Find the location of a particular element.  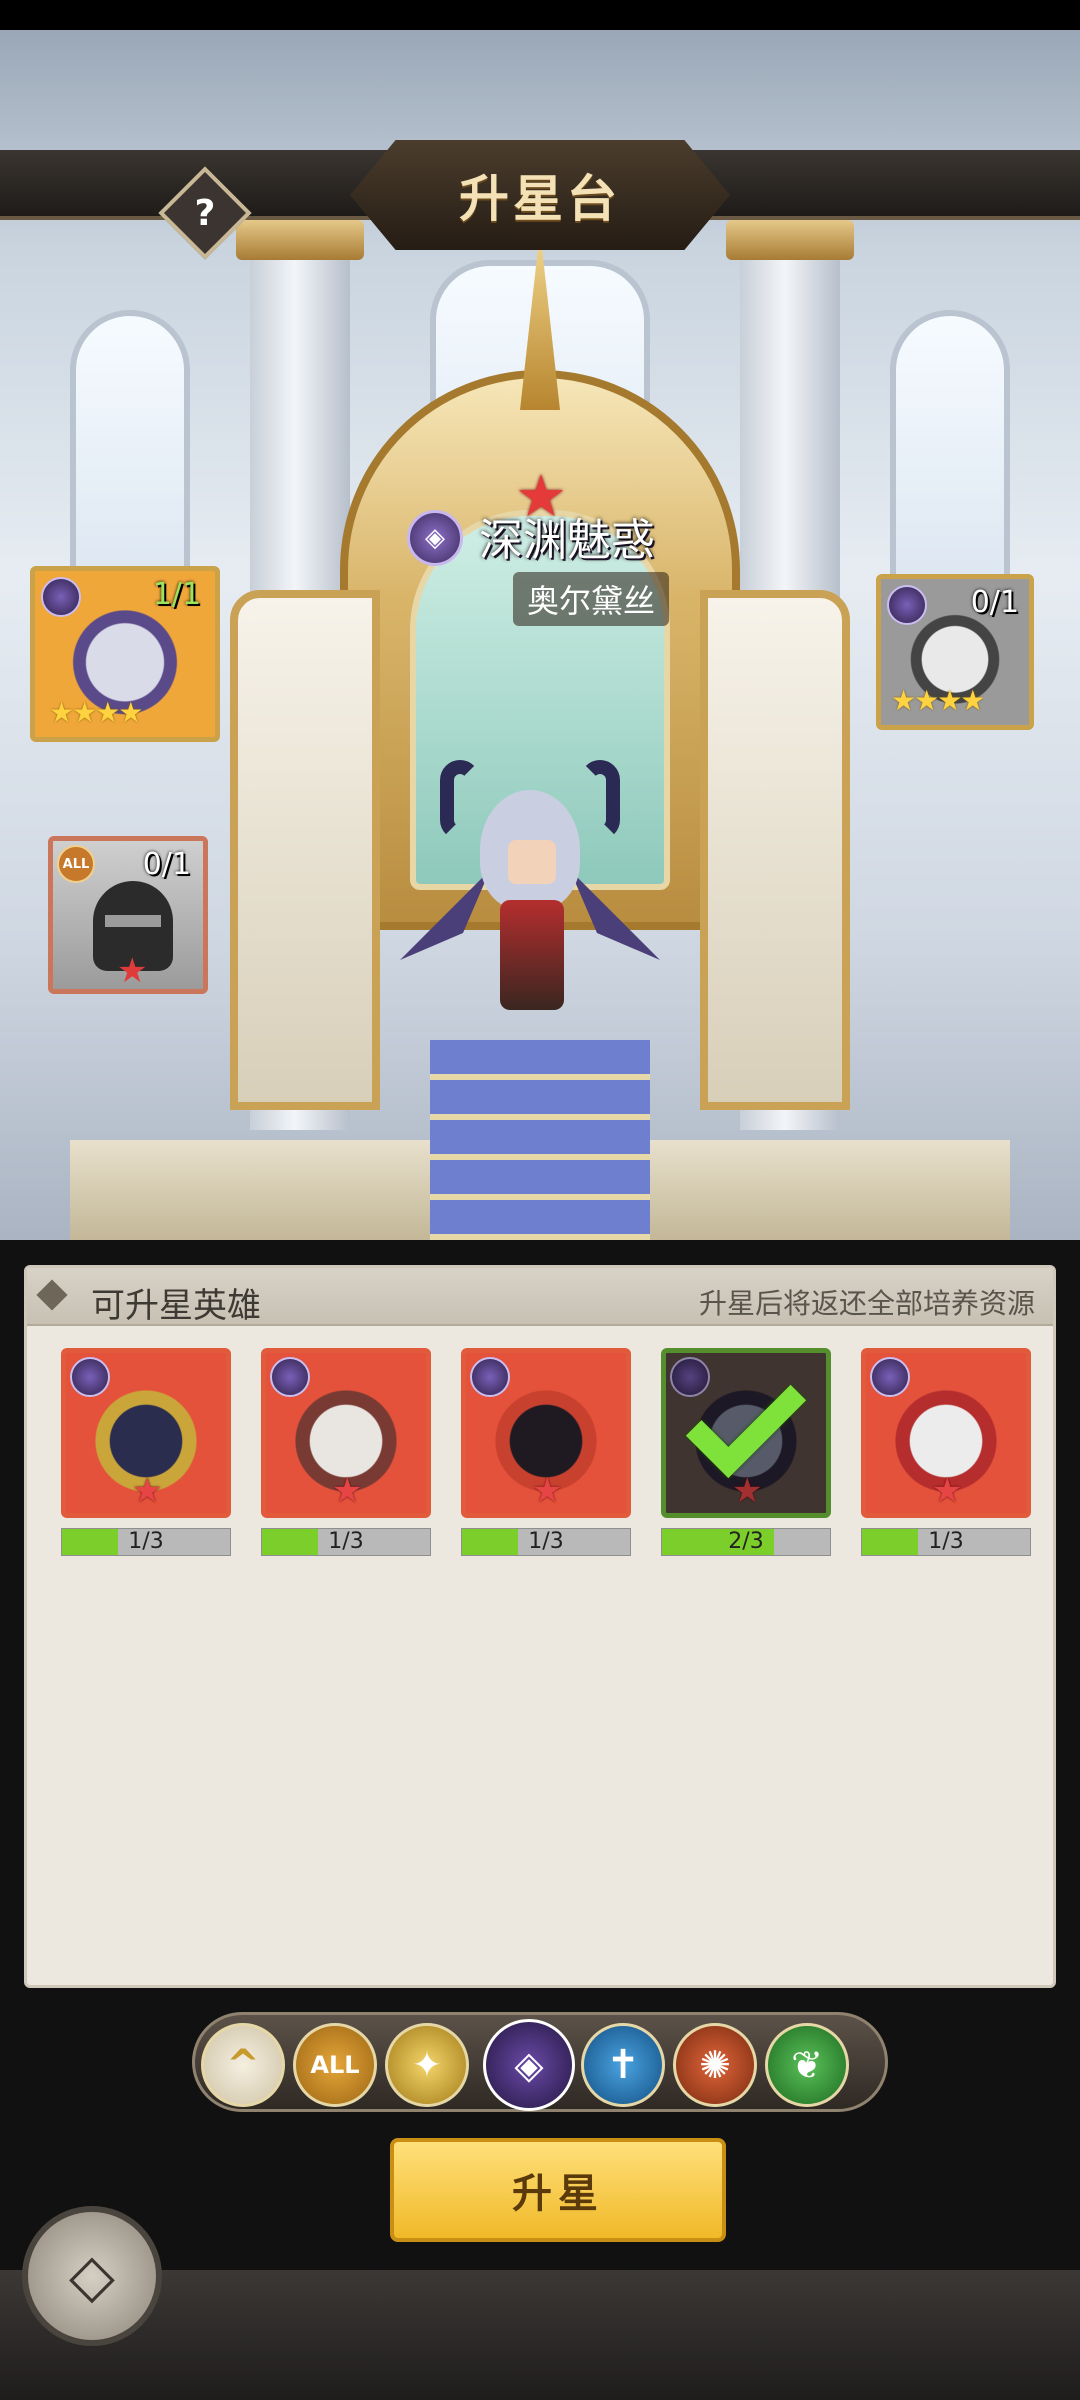

bottom-bar is located at coordinates (540, 2335).